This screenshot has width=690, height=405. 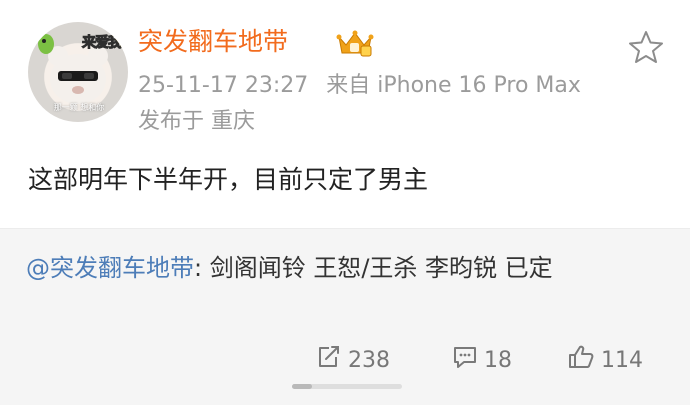 What do you see at coordinates (213, 42) in the screenshot?
I see `username: 突发翻车地带` at bounding box center [213, 42].